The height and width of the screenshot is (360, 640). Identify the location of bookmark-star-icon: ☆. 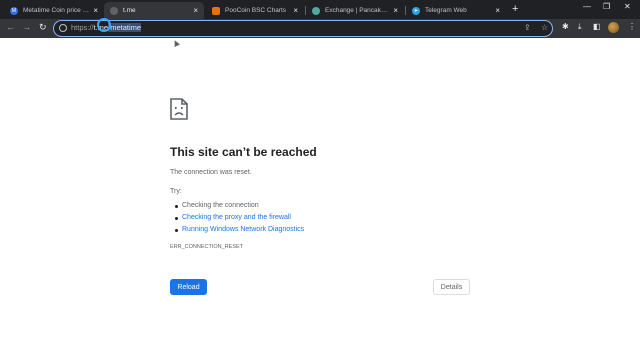
(544, 27).